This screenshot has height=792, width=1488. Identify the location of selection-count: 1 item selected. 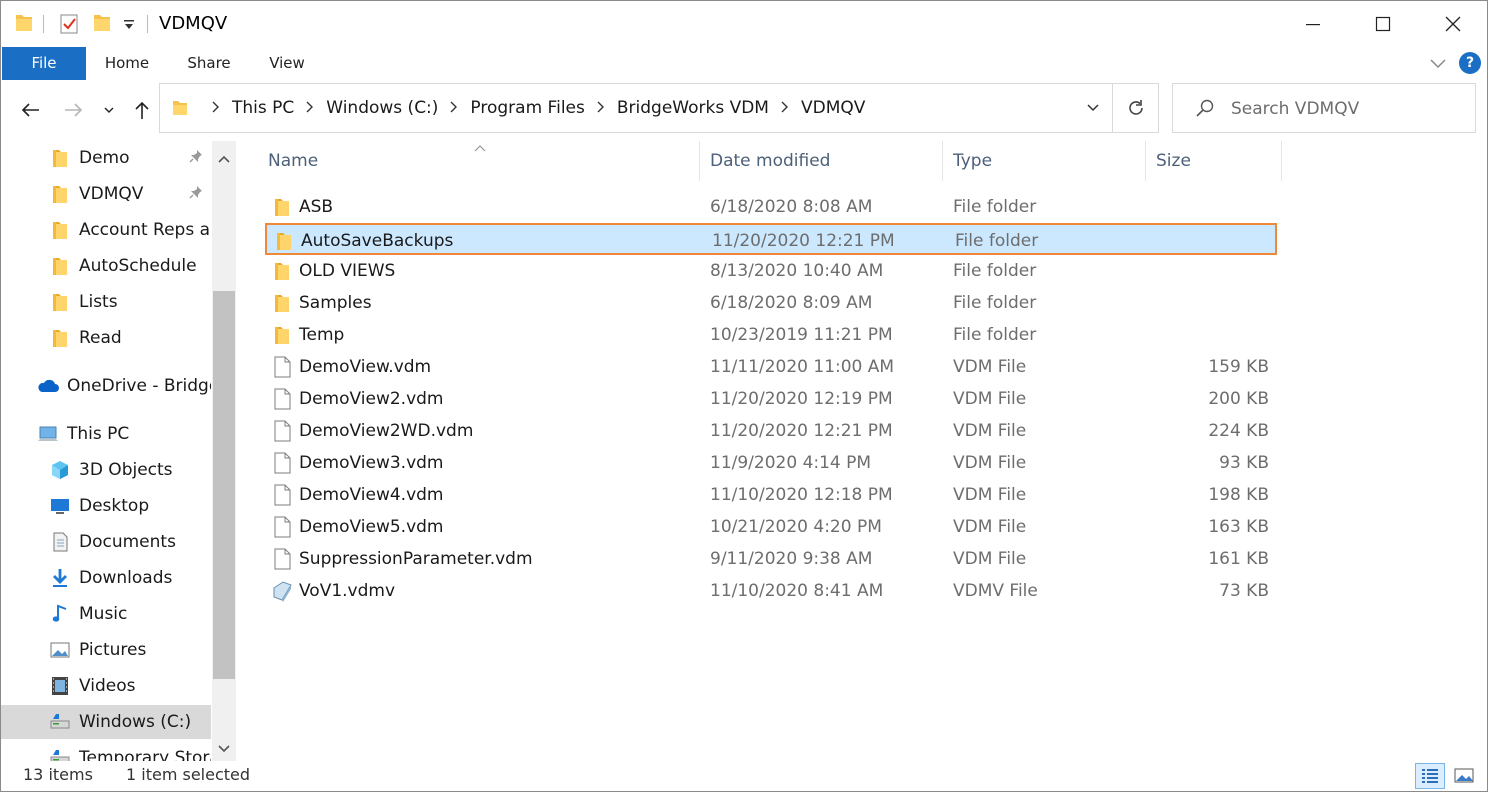
(188, 774).